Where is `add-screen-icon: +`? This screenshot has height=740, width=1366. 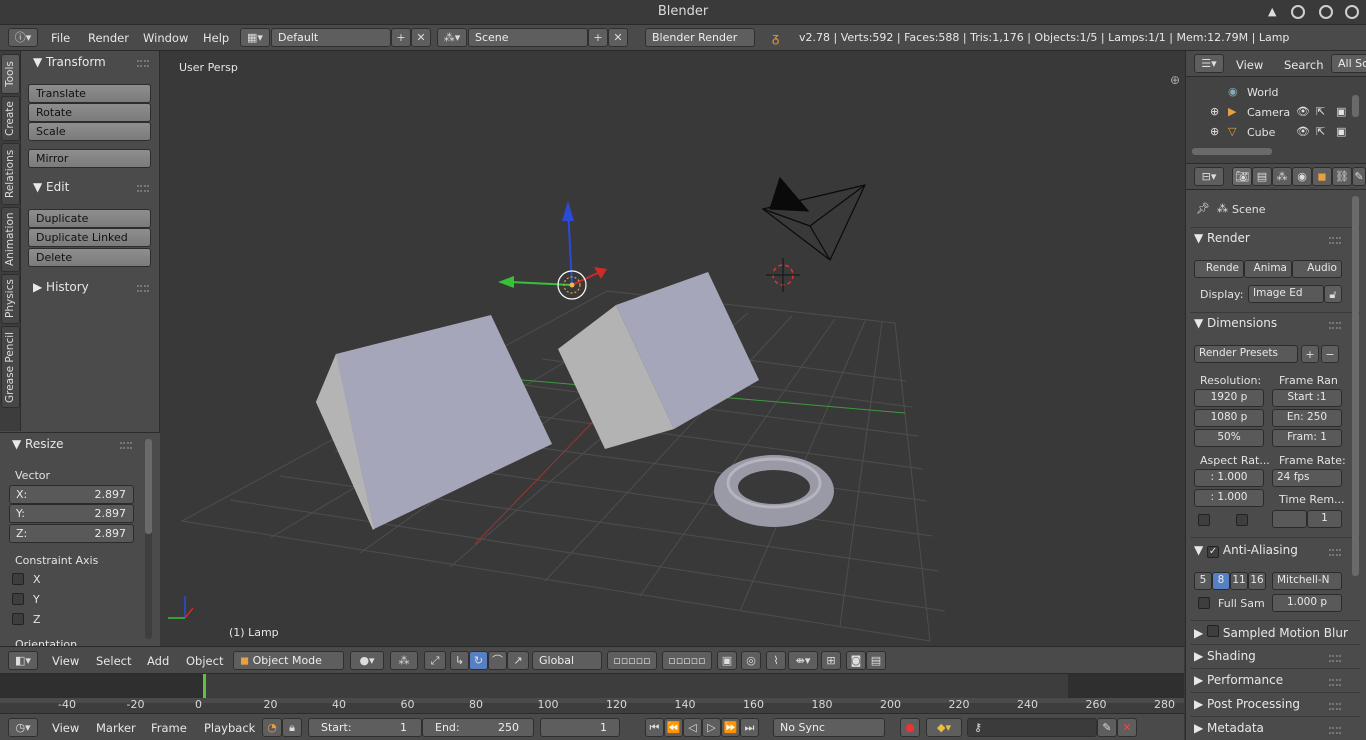 add-screen-icon: + is located at coordinates (401, 37).